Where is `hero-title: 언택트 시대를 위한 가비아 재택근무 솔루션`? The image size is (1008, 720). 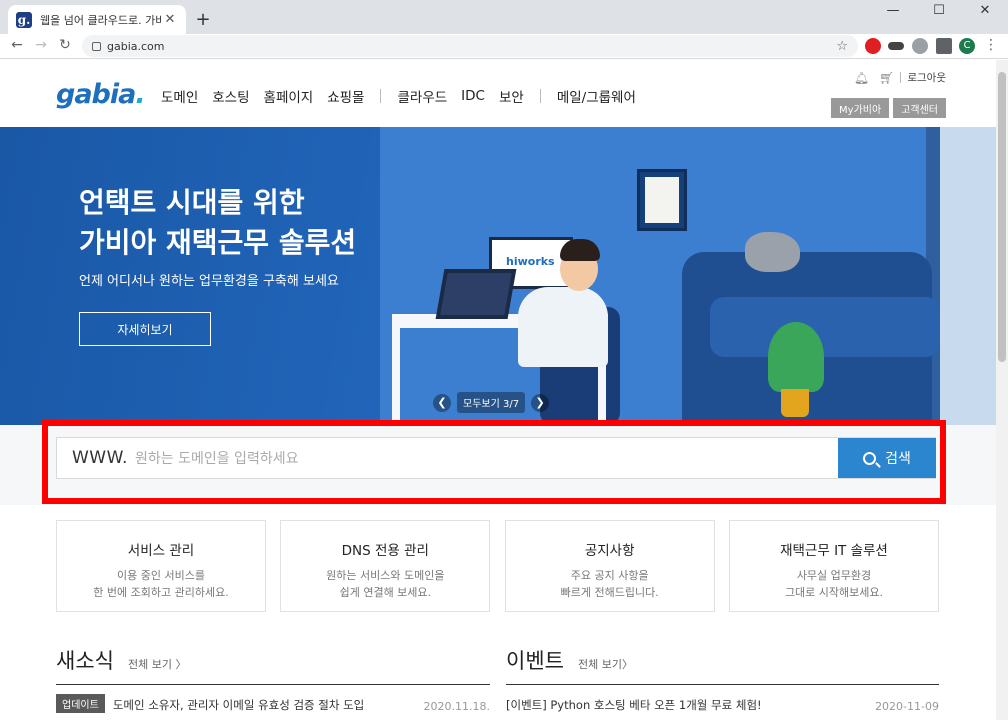 hero-title: 언택트 시대를 위한 가비아 재택근무 솔루션 is located at coordinates (218, 222).